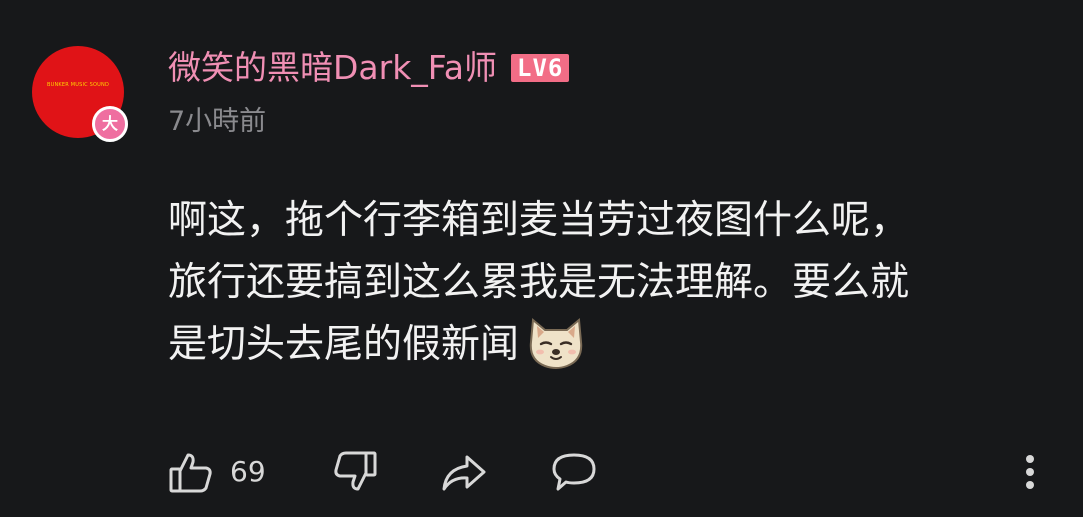 The width and height of the screenshot is (1083, 517). What do you see at coordinates (217, 121) in the screenshot?
I see `timestamp: 7小時前` at bounding box center [217, 121].